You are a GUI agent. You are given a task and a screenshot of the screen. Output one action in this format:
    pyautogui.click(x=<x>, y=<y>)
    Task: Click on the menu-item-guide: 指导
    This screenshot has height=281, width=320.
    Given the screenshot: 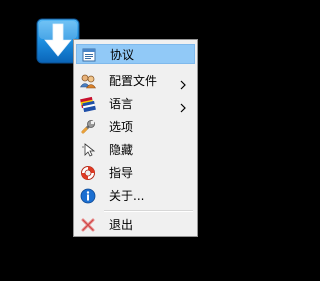 What is the action you would take?
    pyautogui.click(x=135, y=173)
    